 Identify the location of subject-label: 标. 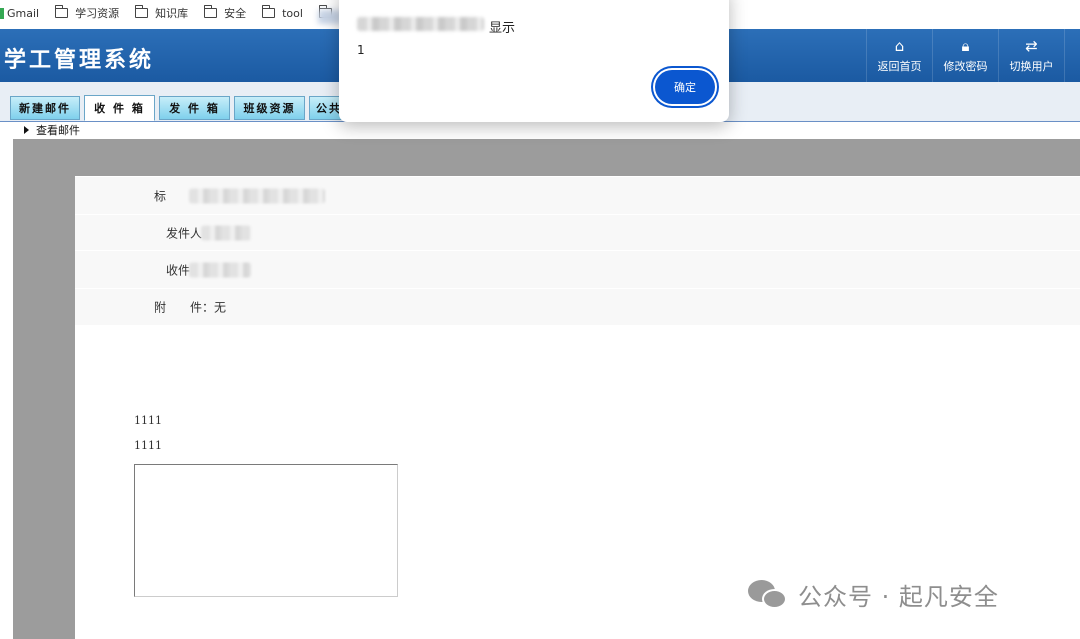
(160, 196).